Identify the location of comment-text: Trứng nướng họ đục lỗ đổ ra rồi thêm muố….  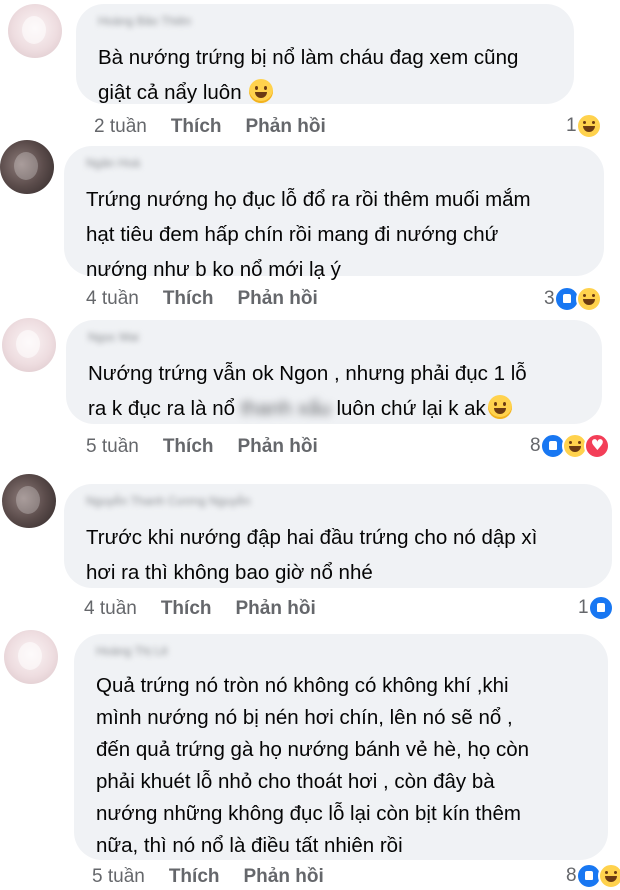
(308, 234).